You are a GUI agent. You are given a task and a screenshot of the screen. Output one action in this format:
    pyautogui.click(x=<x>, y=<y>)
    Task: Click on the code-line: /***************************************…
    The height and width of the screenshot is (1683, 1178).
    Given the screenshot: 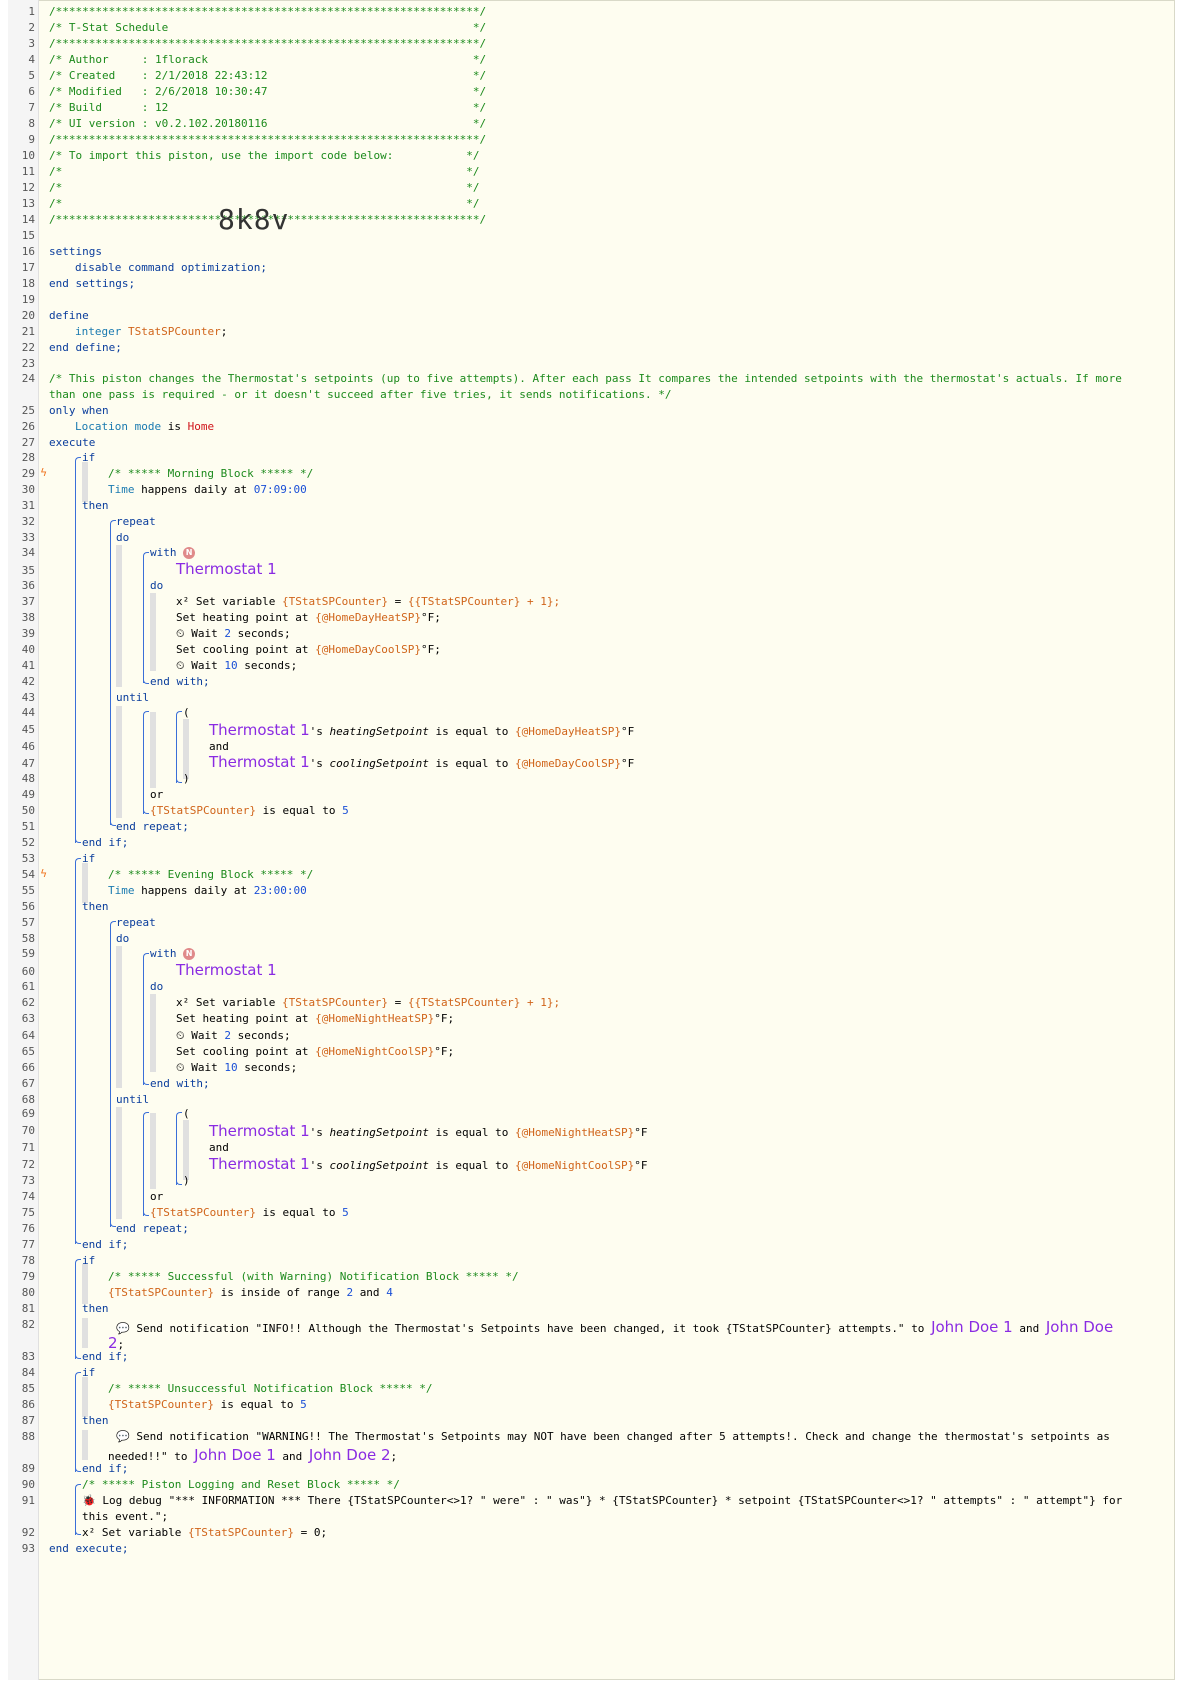 What is the action you would take?
    pyautogui.click(x=268, y=43)
    